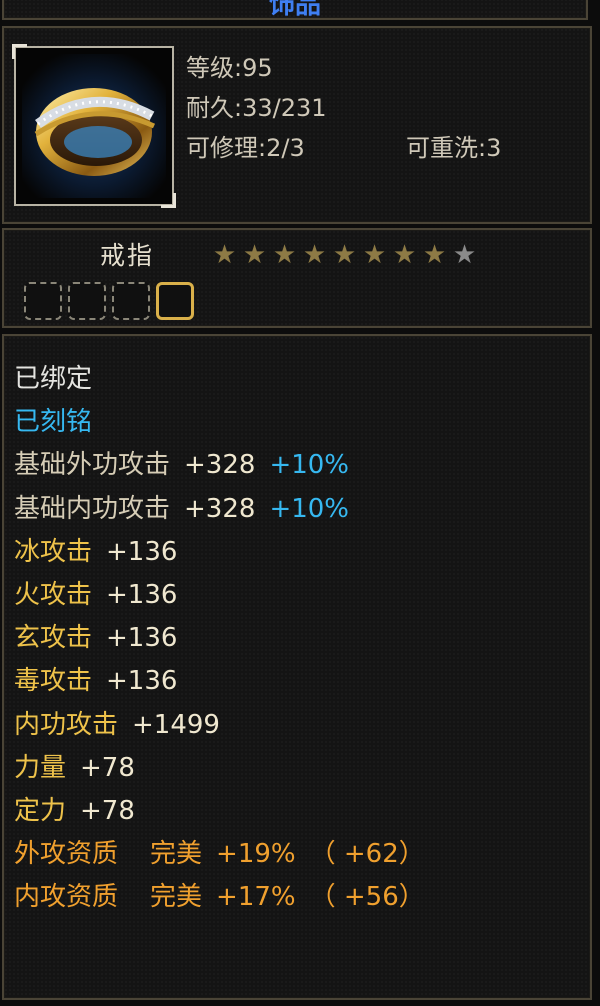 Image resolution: width=600 pixels, height=1006 pixels. What do you see at coordinates (53, 681) in the screenshot?
I see `stat-name: 毒攻击` at bounding box center [53, 681].